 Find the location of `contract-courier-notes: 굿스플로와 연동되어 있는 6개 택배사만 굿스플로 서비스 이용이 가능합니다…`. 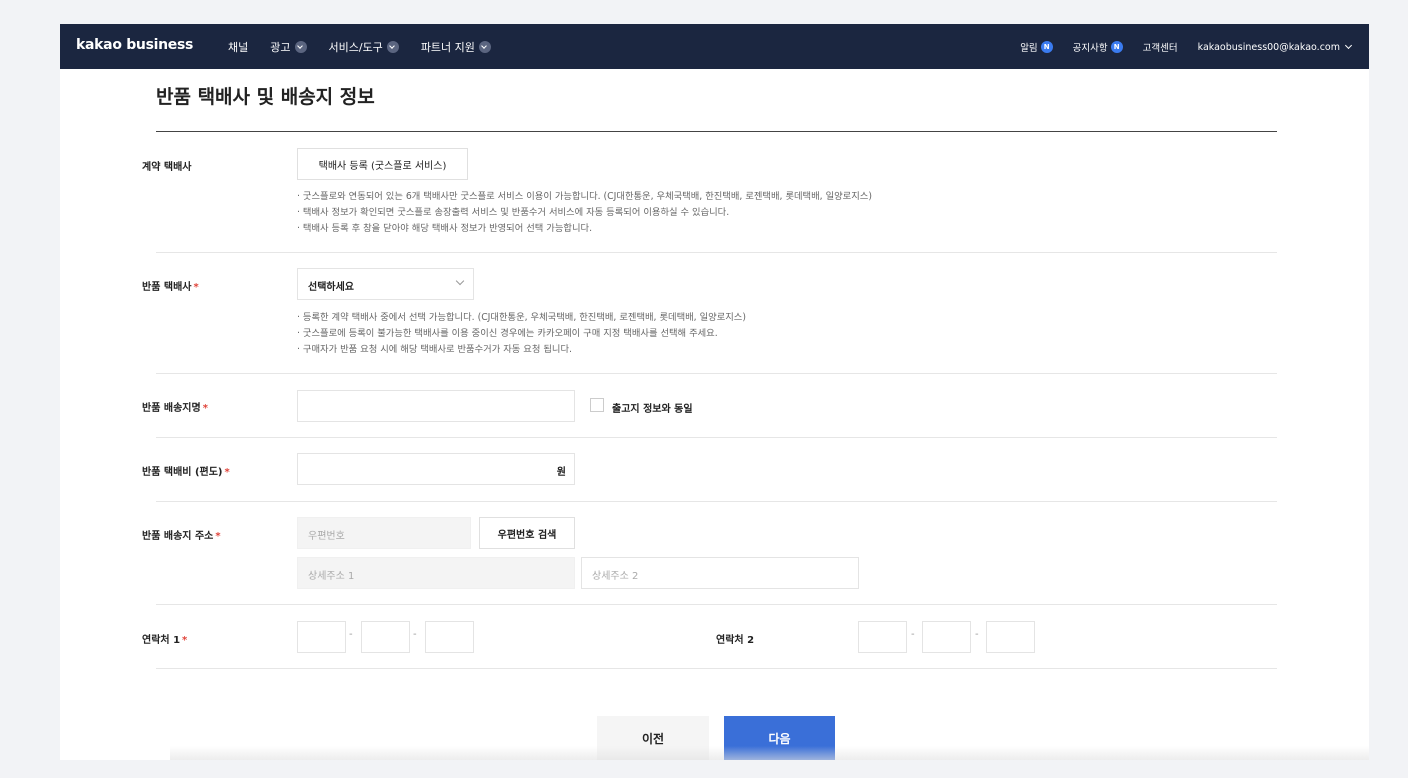

contract-courier-notes: 굿스플로와 연동되어 있는 6개 택배사만 굿스플로 서비스 이용이 가능합니다… is located at coordinates (584, 213).